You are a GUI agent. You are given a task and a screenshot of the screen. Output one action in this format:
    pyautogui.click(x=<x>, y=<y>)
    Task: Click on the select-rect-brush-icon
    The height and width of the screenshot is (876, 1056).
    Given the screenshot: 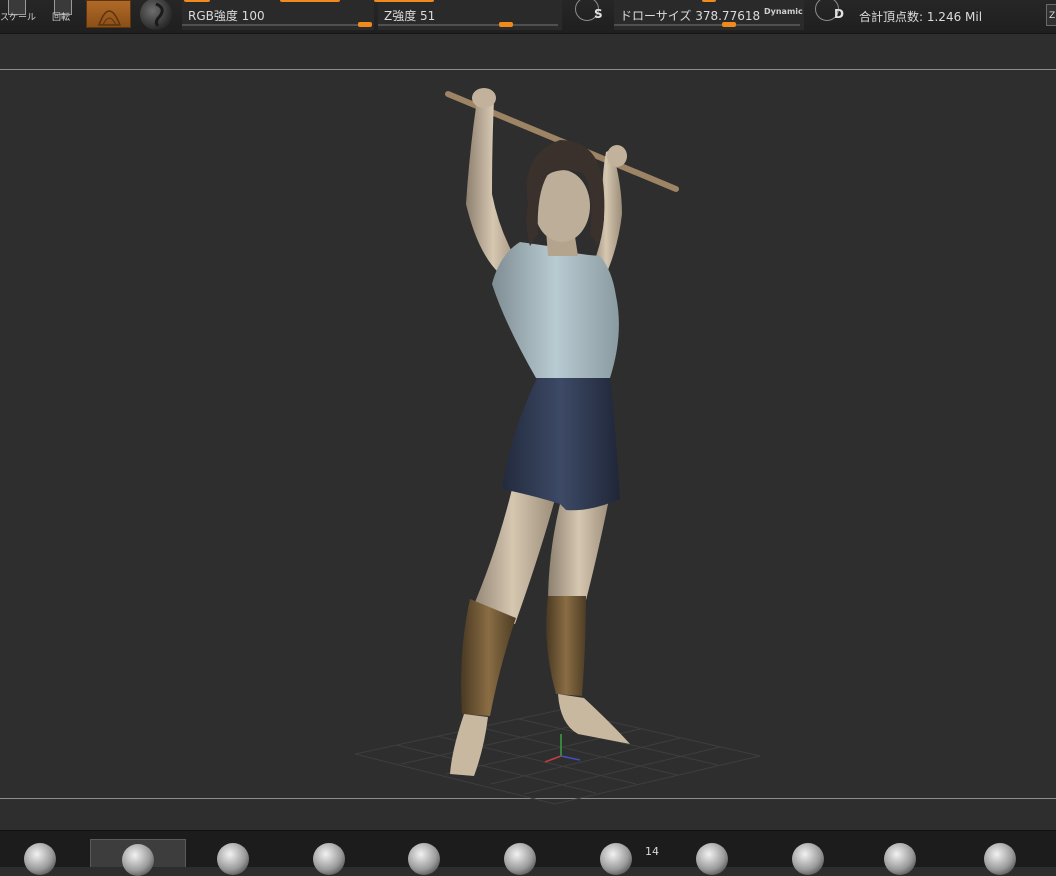 What is the action you would take?
    pyautogui.click(x=900, y=859)
    